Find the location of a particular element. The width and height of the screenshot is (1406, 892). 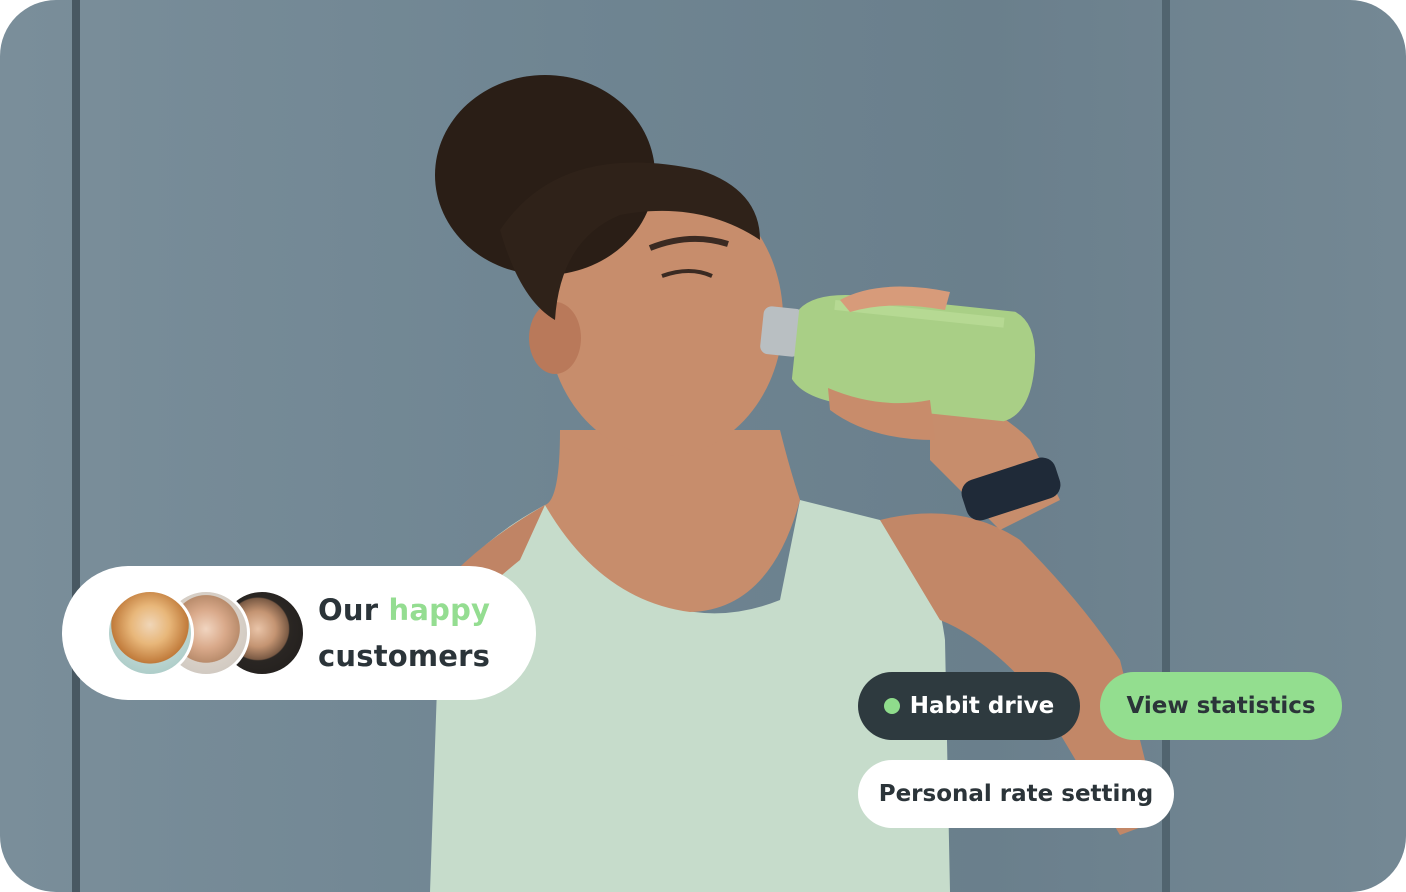

caption-highlight: happy is located at coordinates (439, 610).